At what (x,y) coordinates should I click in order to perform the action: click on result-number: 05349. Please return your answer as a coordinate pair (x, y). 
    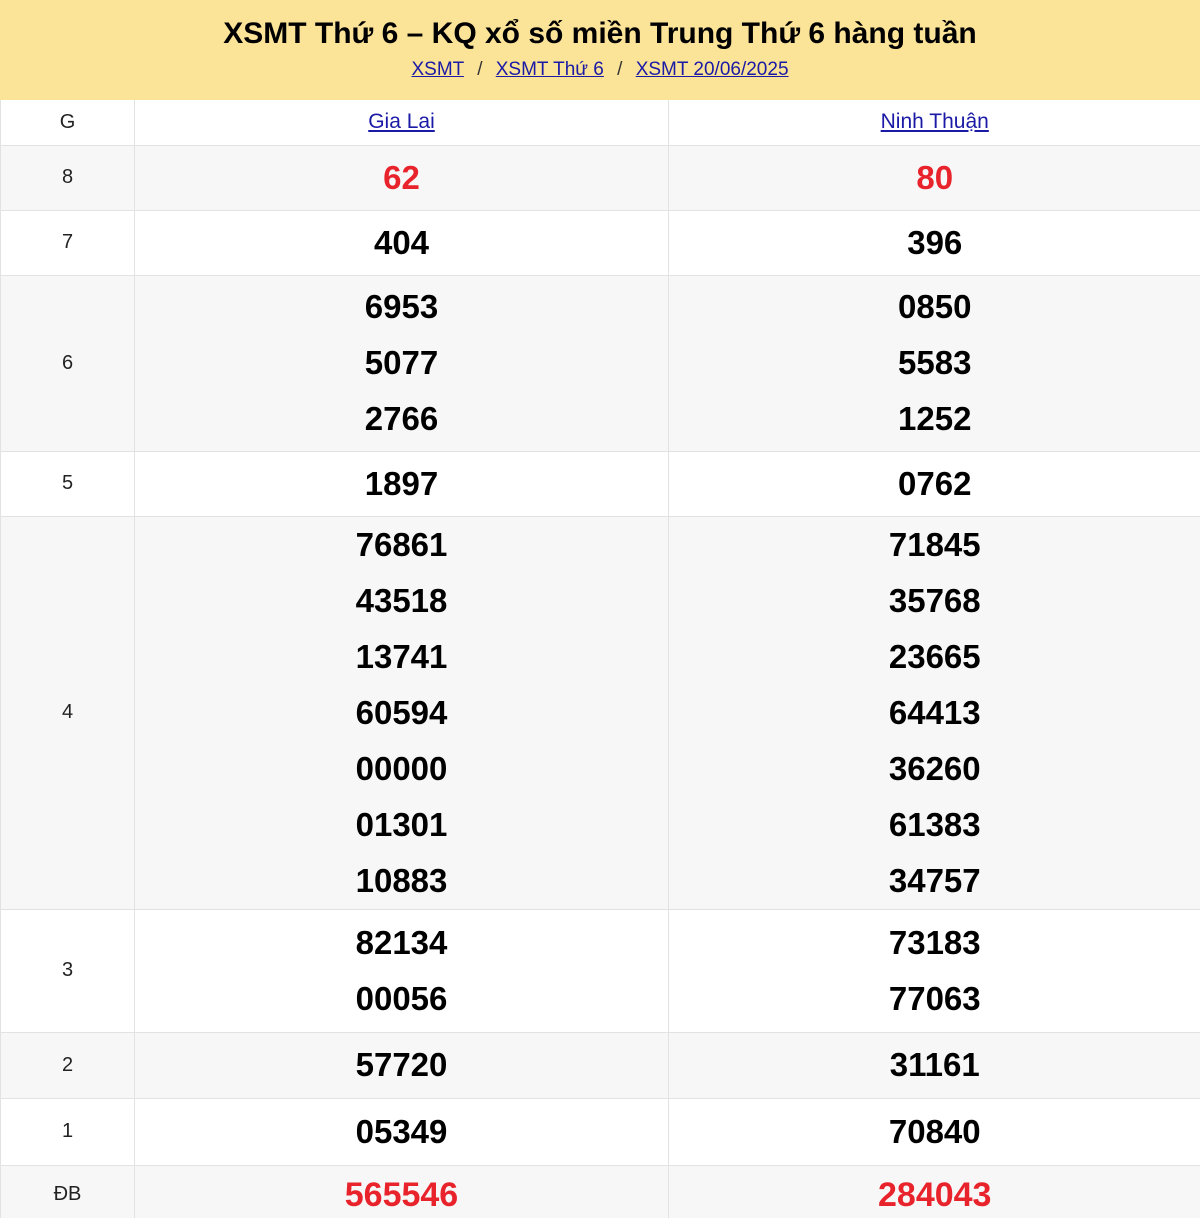
    Looking at the image, I should click on (401, 1131).